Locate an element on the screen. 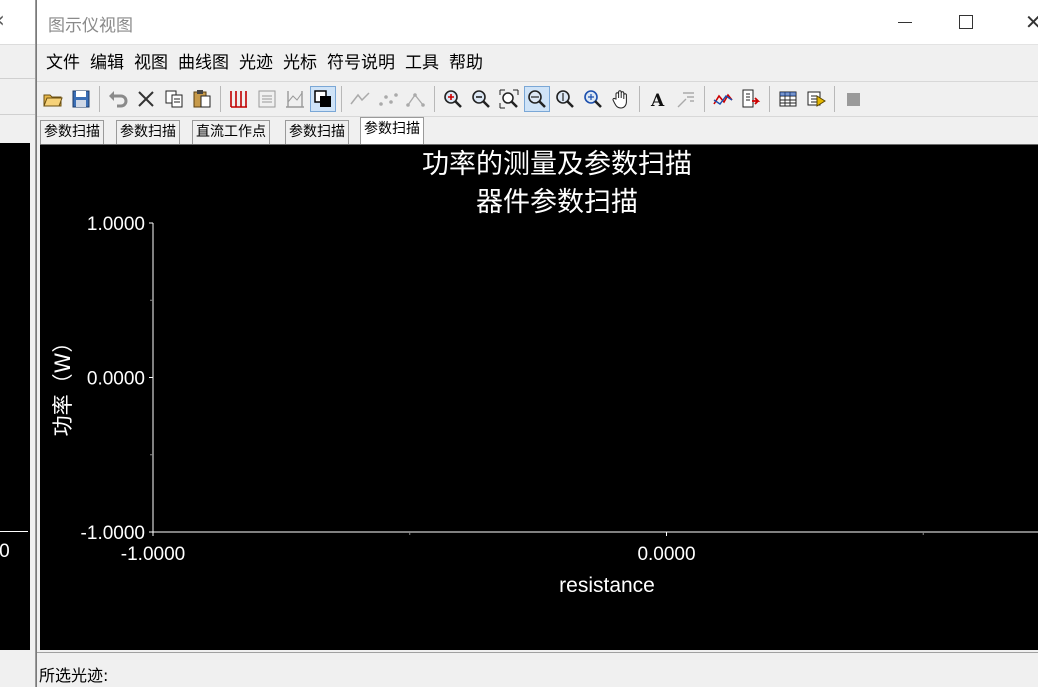 The width and height of the screenshot is (1038, 687). menu-tools: 工具 is located at coordinates (422, 63).